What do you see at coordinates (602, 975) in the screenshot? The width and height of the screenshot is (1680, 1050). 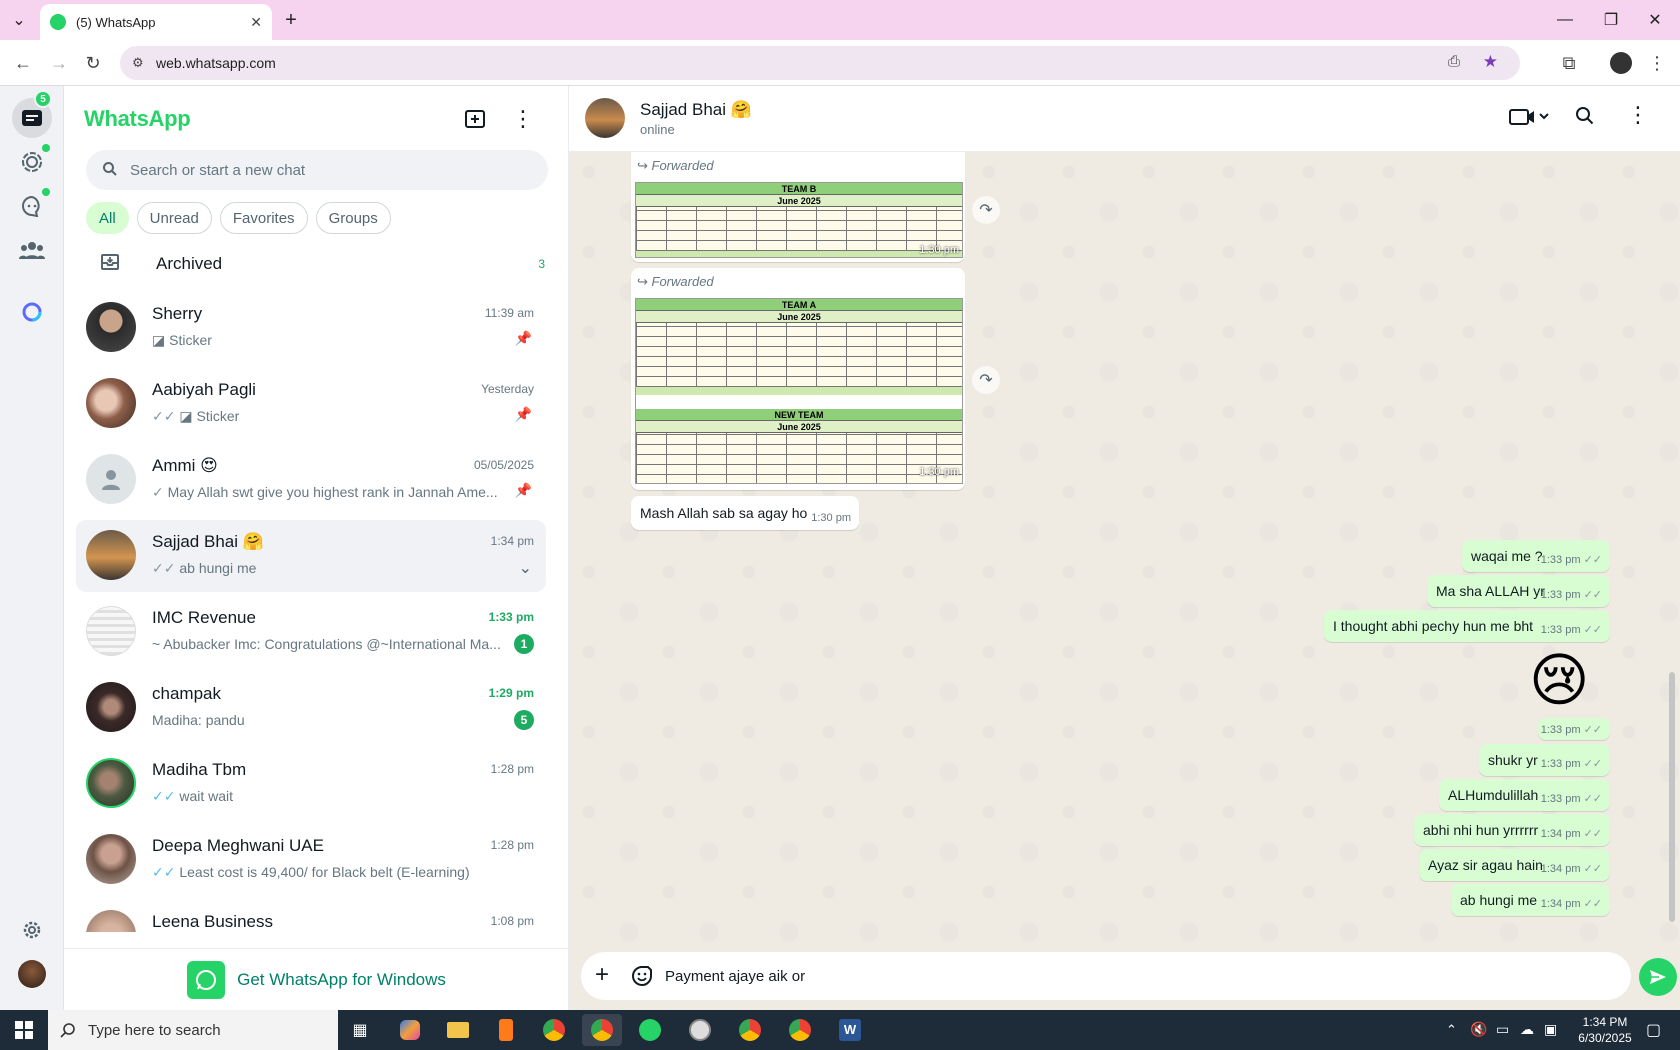 I see `attach-plus-icon: +` at bounding box center [602, 975].